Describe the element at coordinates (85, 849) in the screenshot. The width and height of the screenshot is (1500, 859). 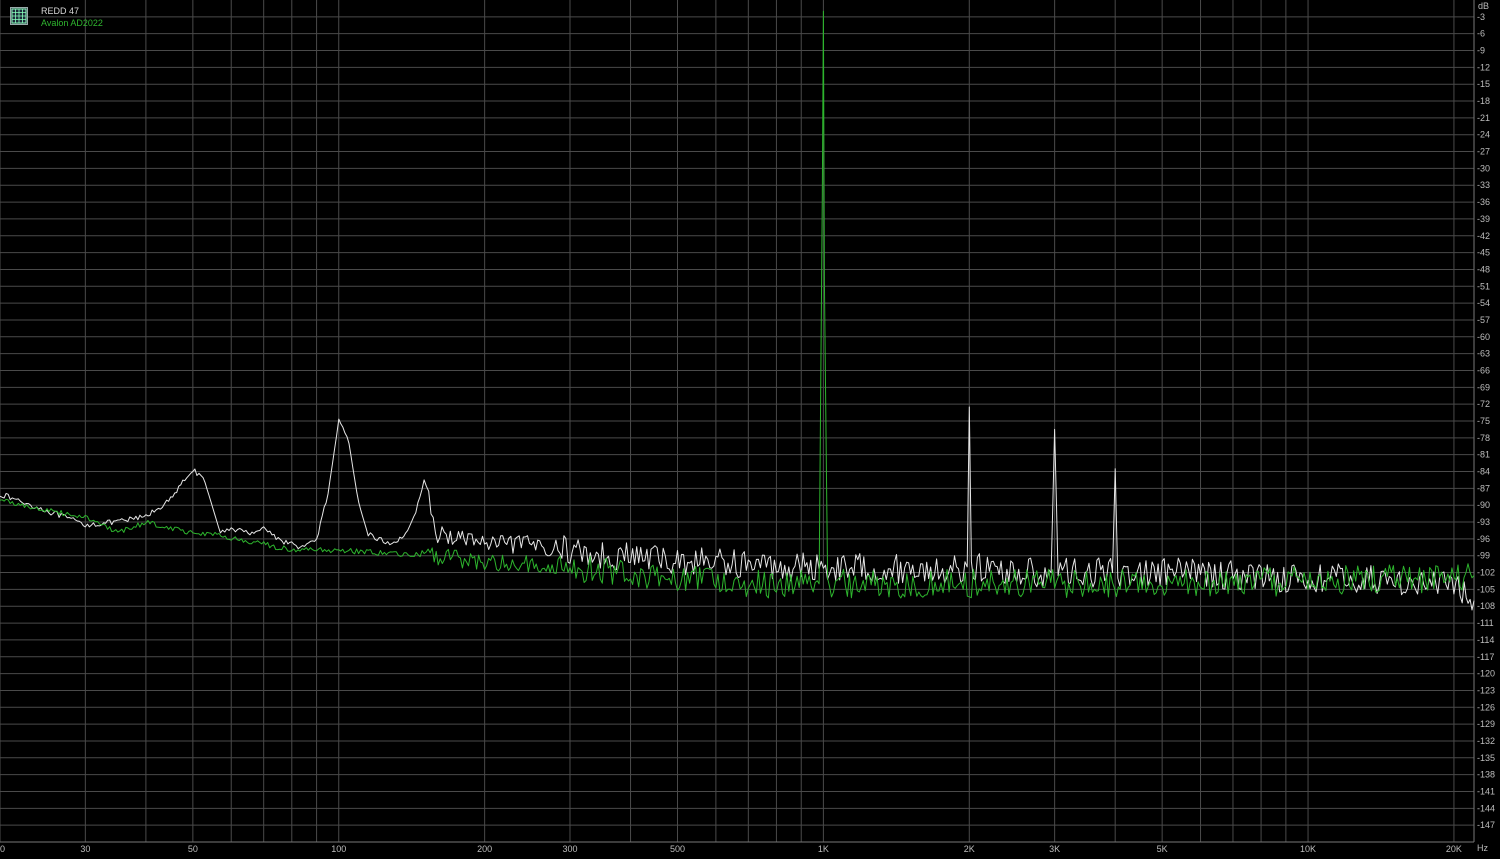
I see `x-tick-label: 30` at that location.